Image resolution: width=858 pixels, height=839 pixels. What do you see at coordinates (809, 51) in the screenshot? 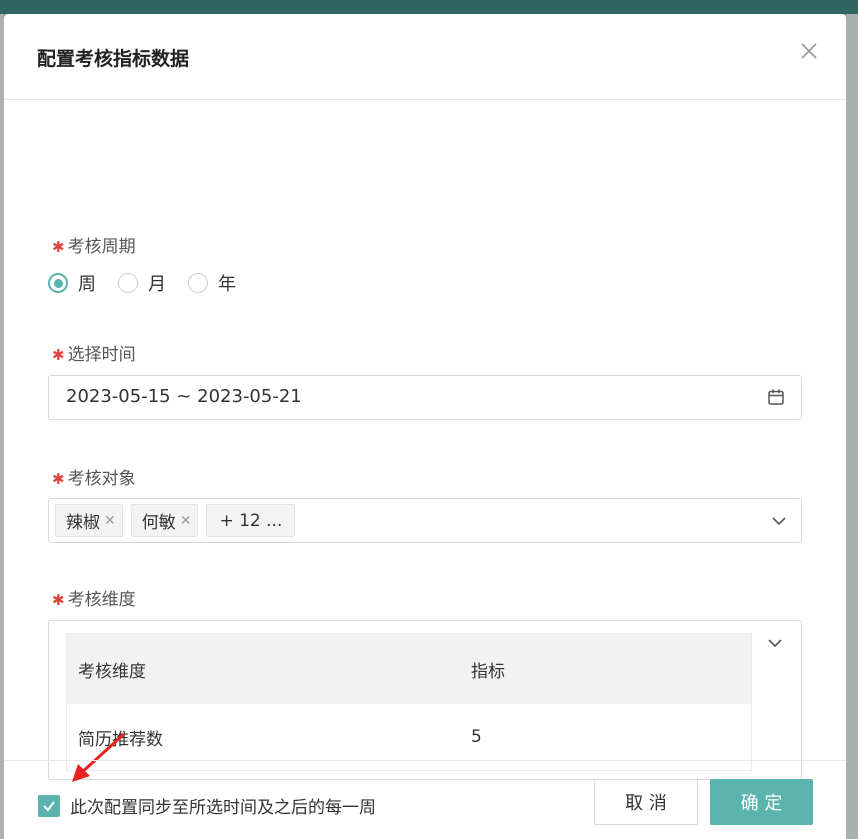
I see `close-icon` at bounding box center [809, 51].